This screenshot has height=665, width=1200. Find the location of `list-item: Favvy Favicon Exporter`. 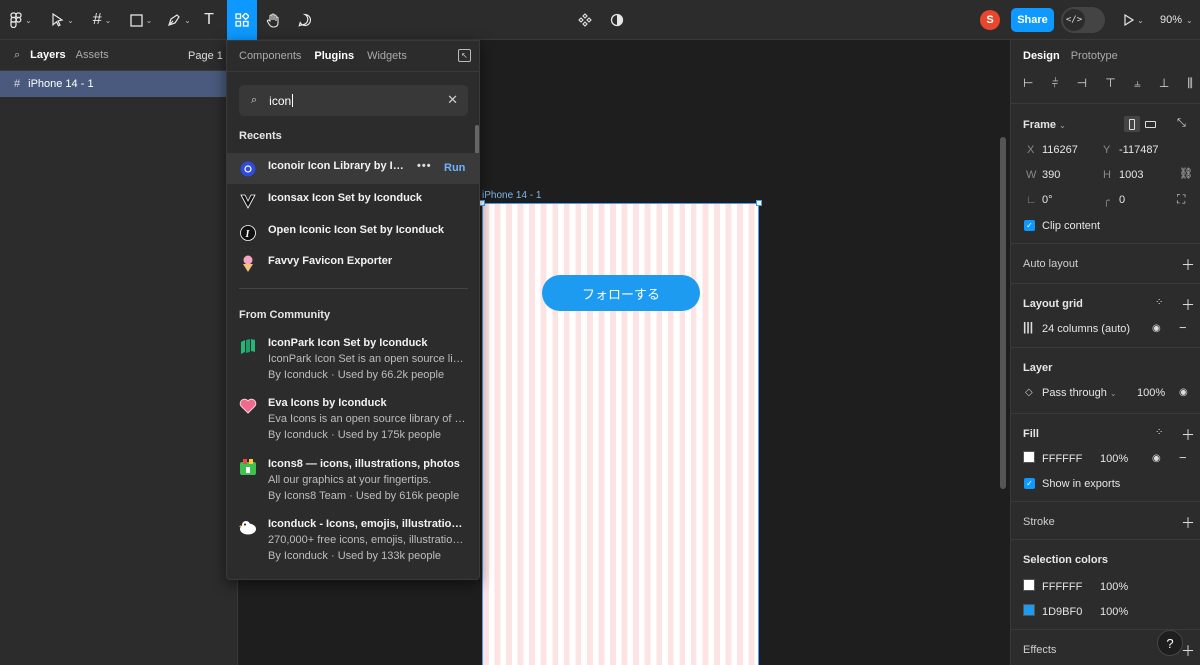

list-item: Favvy Favicon Exporter is located at coordinates (353, 265).